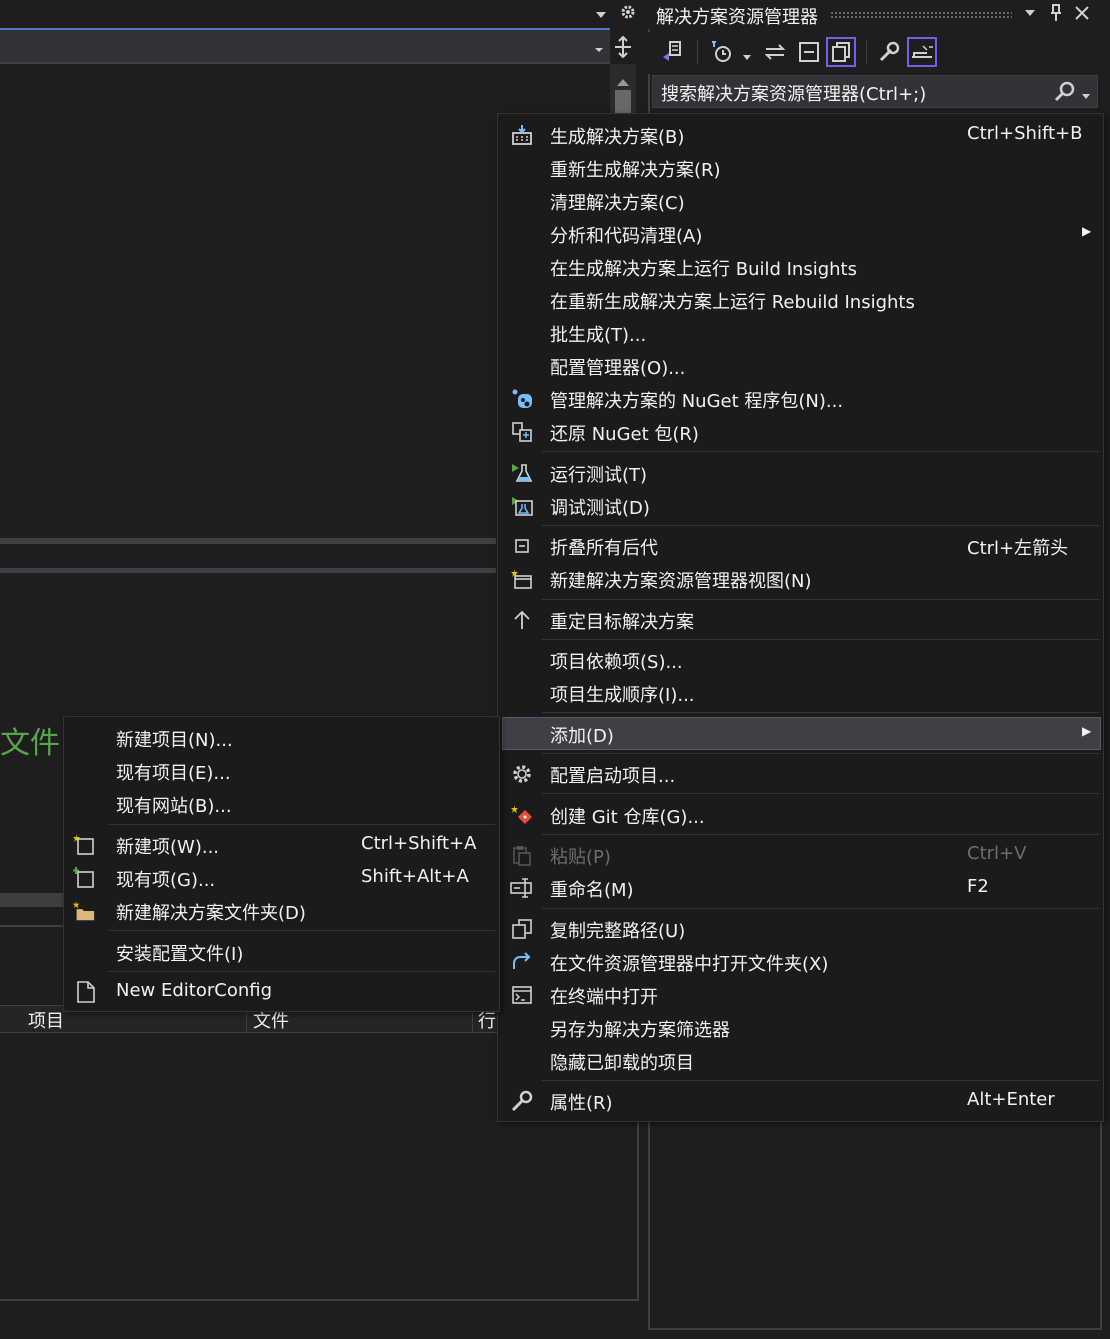  I want to click on search-icon, so click(1065, 94).